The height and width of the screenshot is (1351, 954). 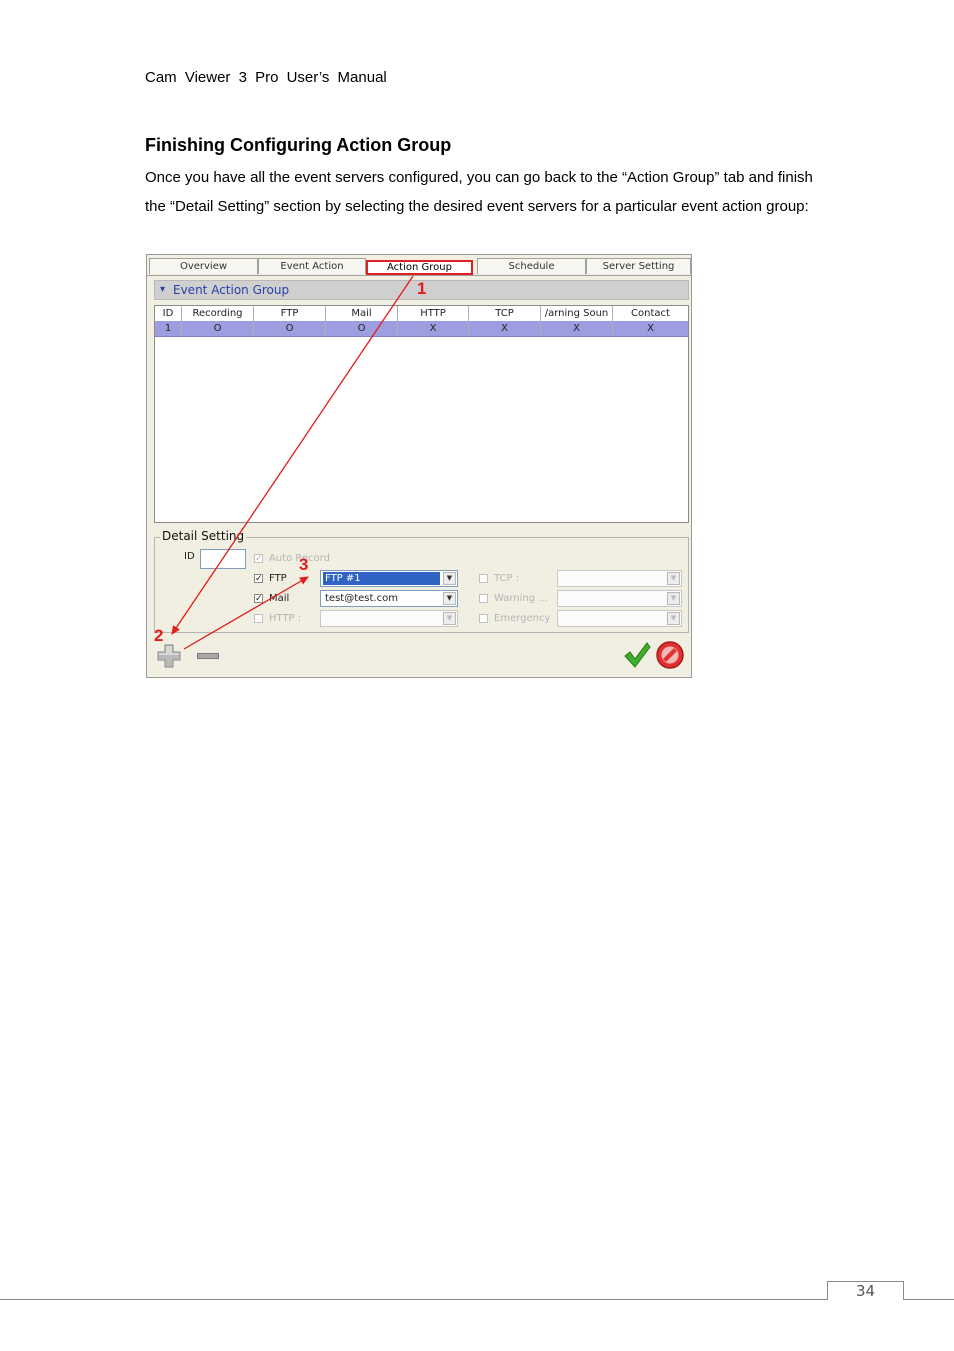 What do you see at coordinates (208, 656) in the screenshot?
I see `minus-icon` at bounding box center [208, 656].